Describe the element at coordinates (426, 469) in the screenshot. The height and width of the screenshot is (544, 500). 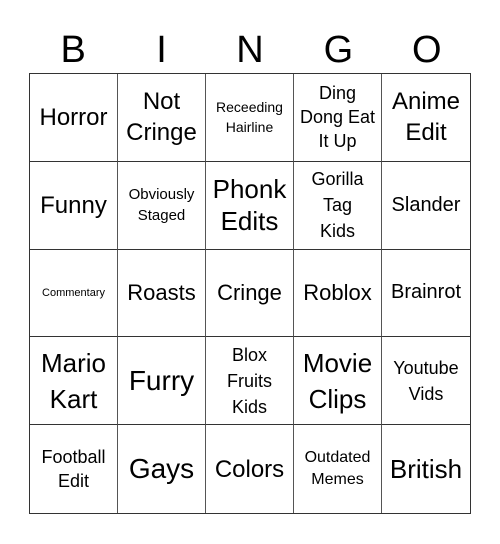
I see `bingo-cell: British` at that location.